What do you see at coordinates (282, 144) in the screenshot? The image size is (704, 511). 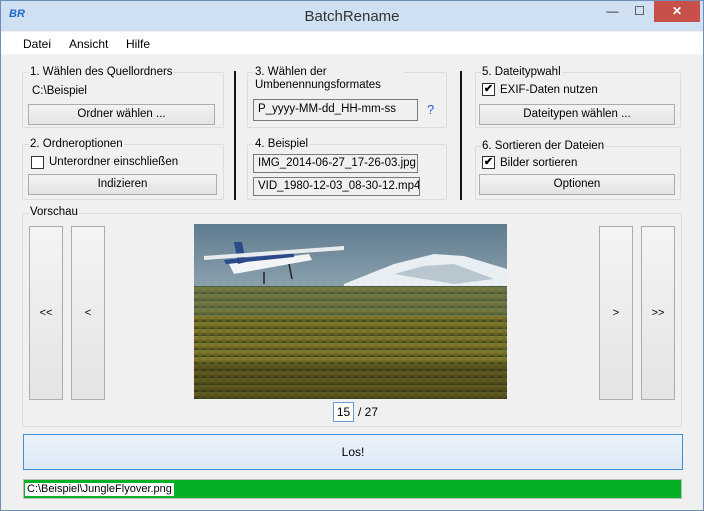 I see `example-label: 4. Beispiel` at bounding box center [282, 144].